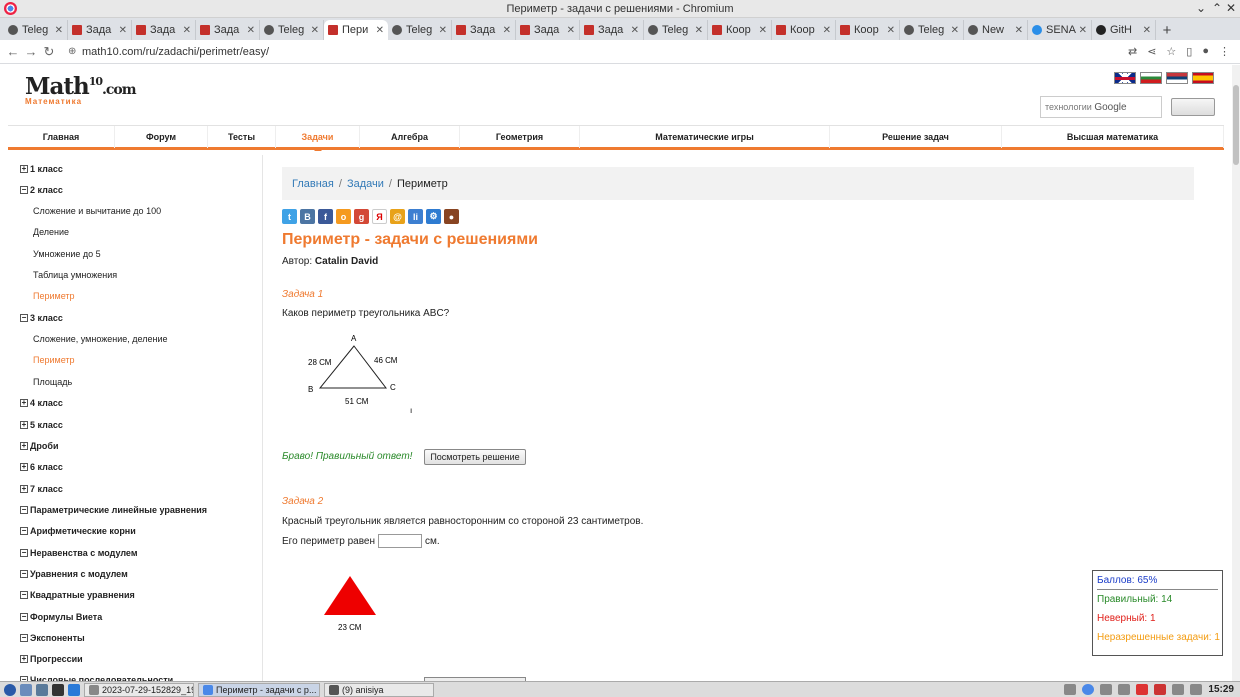  I want to click on window-list-icon, so click(1070, 689).